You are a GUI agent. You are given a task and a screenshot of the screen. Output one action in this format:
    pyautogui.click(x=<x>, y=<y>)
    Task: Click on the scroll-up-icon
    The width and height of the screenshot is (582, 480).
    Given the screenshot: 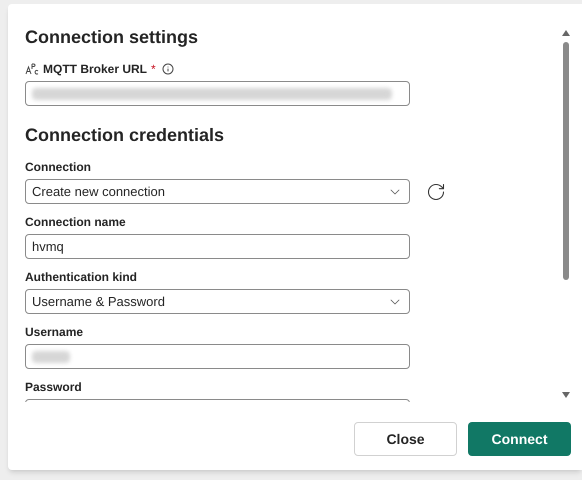 What is the action you would take?
    pyautogui.click(x=566, y=33)
    